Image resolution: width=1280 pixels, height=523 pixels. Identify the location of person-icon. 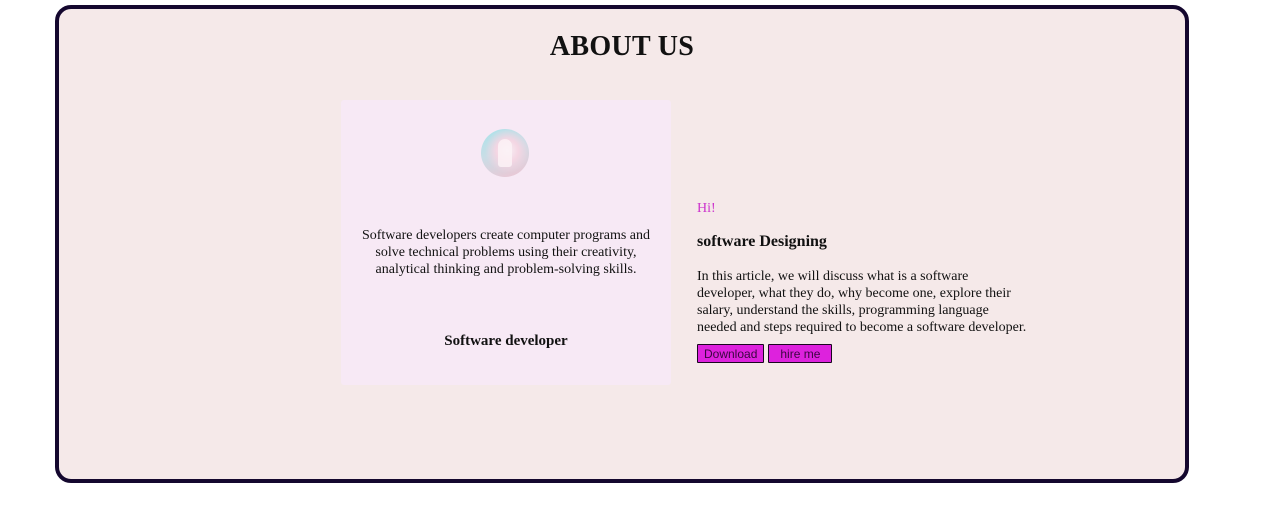
(505, 153).